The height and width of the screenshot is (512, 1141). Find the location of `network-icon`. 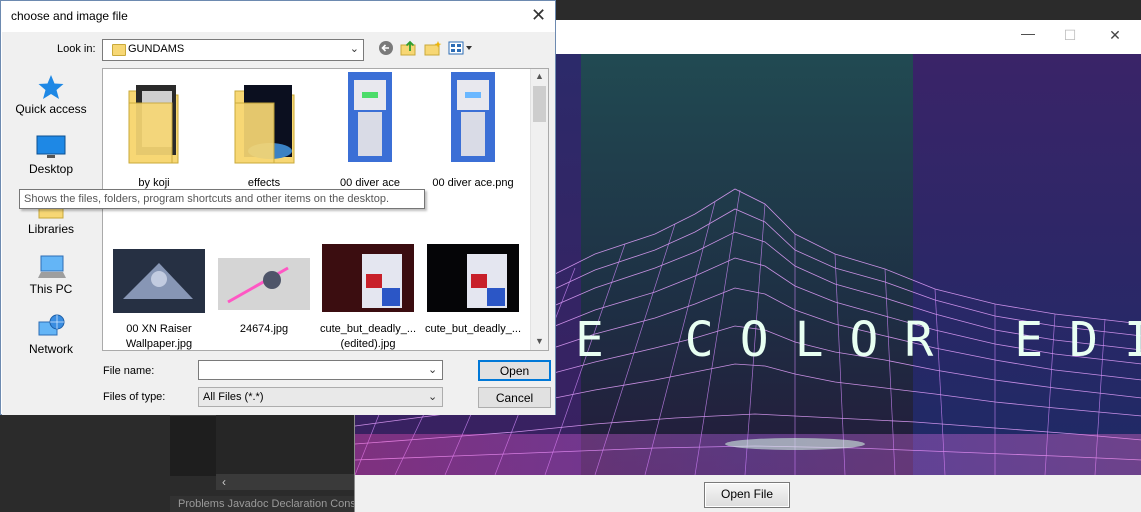

network-icon is located at coordinates (51, 327).